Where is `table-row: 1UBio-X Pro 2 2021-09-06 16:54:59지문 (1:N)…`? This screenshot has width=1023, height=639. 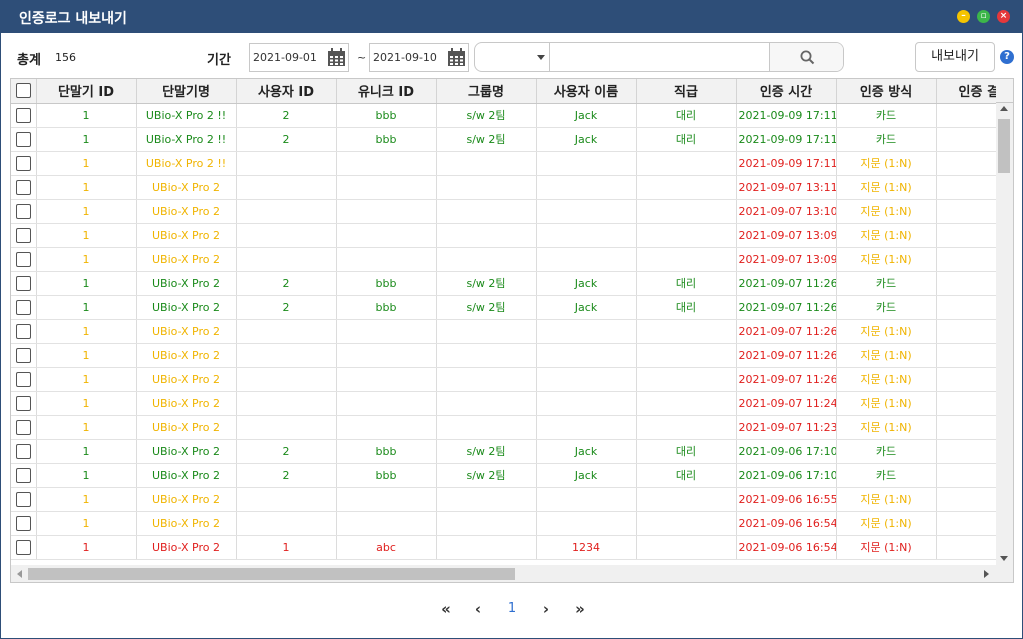
table-row: 1UBio-X Pro 2 2021-09-06 16:54:59지문 (1:N)… is located at coordinates (503, 523).